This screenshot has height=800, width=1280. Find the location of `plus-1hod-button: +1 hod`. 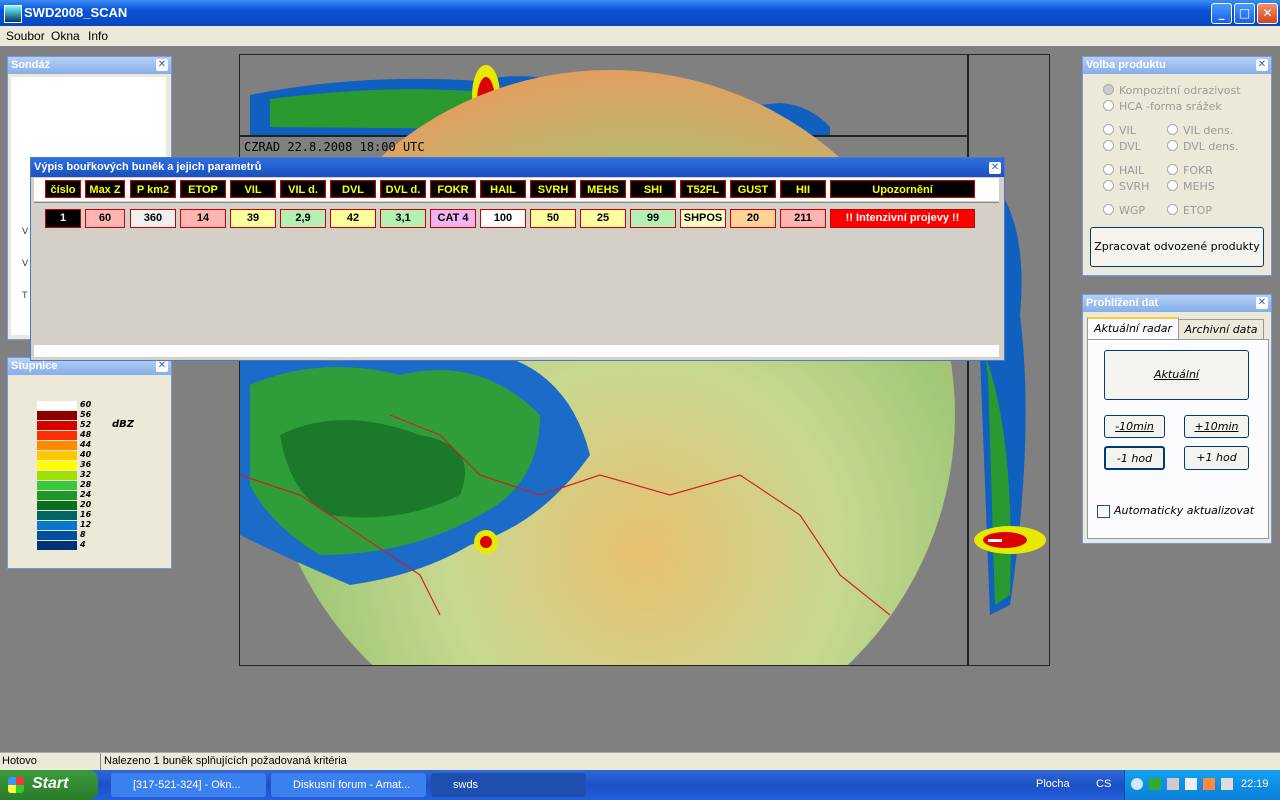

plus-1hod-button: +1 hod is located at coordinates (1216, 458).